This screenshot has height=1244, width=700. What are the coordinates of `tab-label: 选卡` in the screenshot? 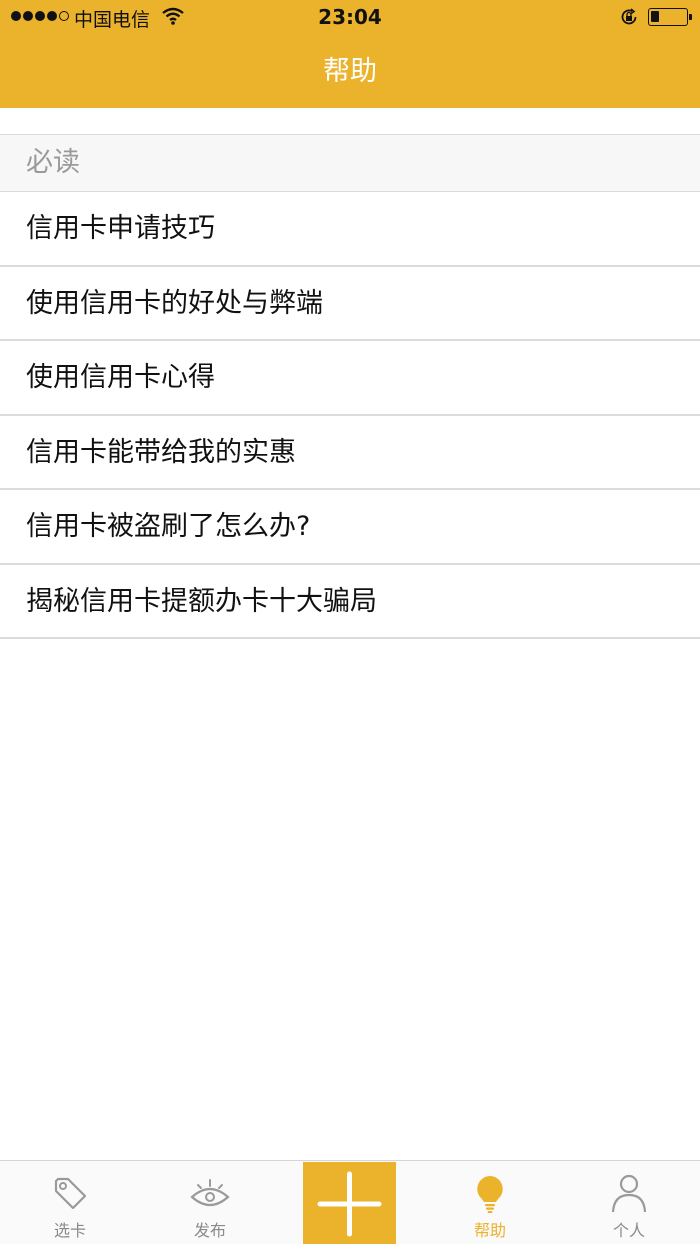 It's located at (69, 1230).